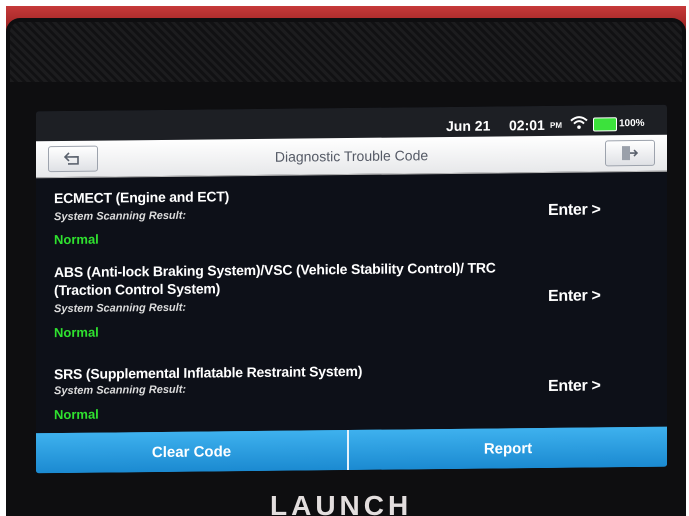  I want to click on action-bar: Clear Code Report, so click(351, 450).